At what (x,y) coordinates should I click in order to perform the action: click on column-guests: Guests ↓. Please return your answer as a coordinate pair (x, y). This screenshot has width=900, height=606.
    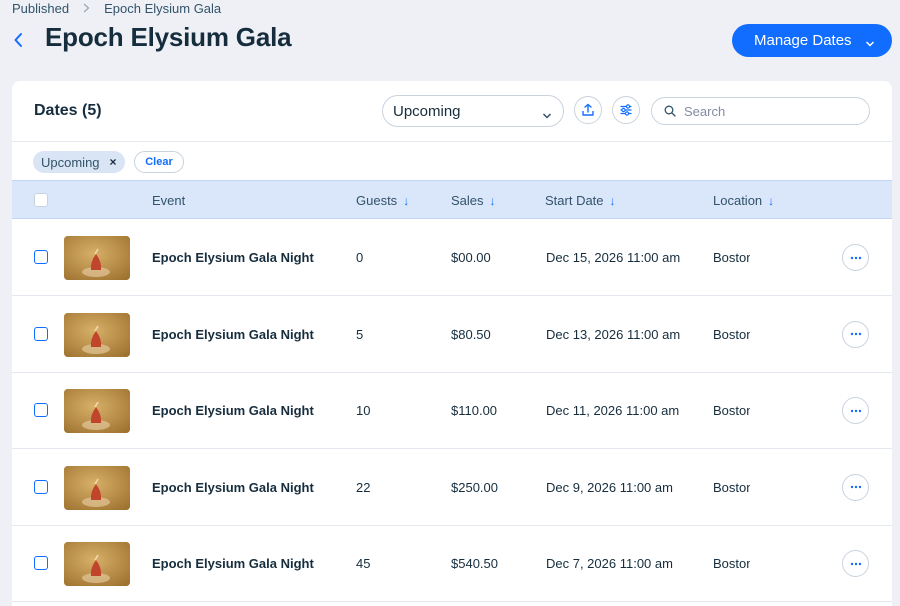
    Looking at the image, I should click on (382, 200).